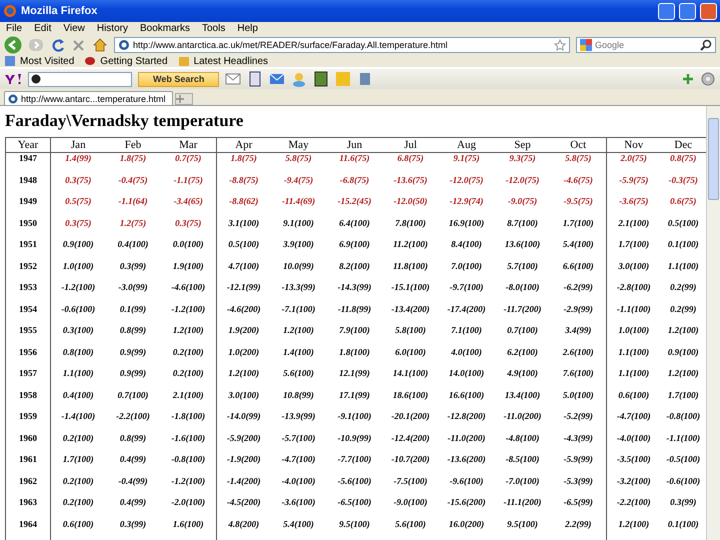  What do you see at coordinates (112, 28) in the screenshot?
I see `menu-item: History` at bounding box center [112, 28].